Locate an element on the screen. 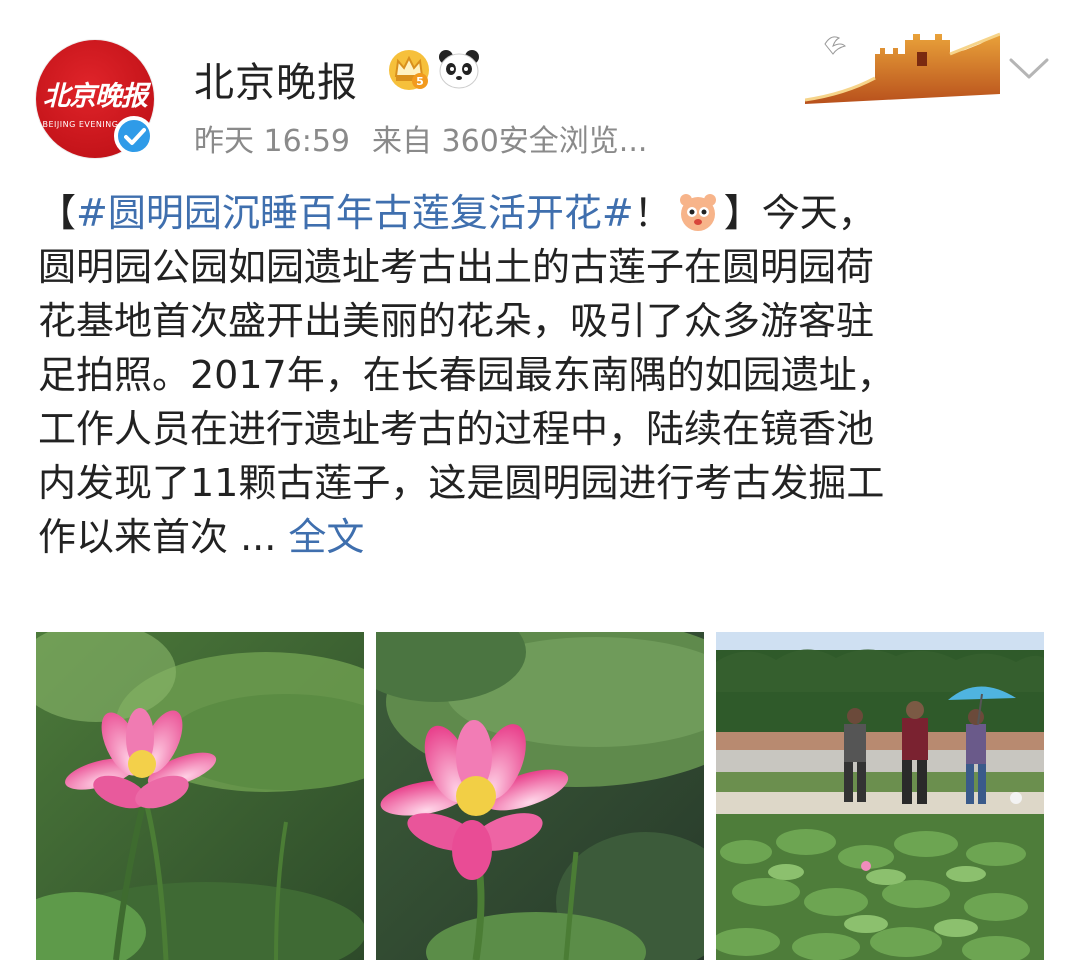  avatar-logo-text: 北京晚报 is located at coordinates (95, 96).